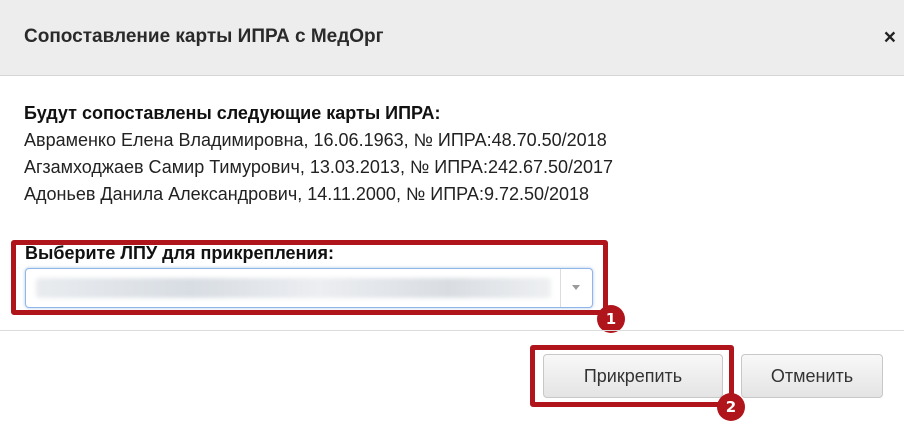 The height and width of the screenshot is (421, 904). What do you see at coordinates (452, 330) in the screenshot?
I see `footer-divider` at bounding box center [452, 330].